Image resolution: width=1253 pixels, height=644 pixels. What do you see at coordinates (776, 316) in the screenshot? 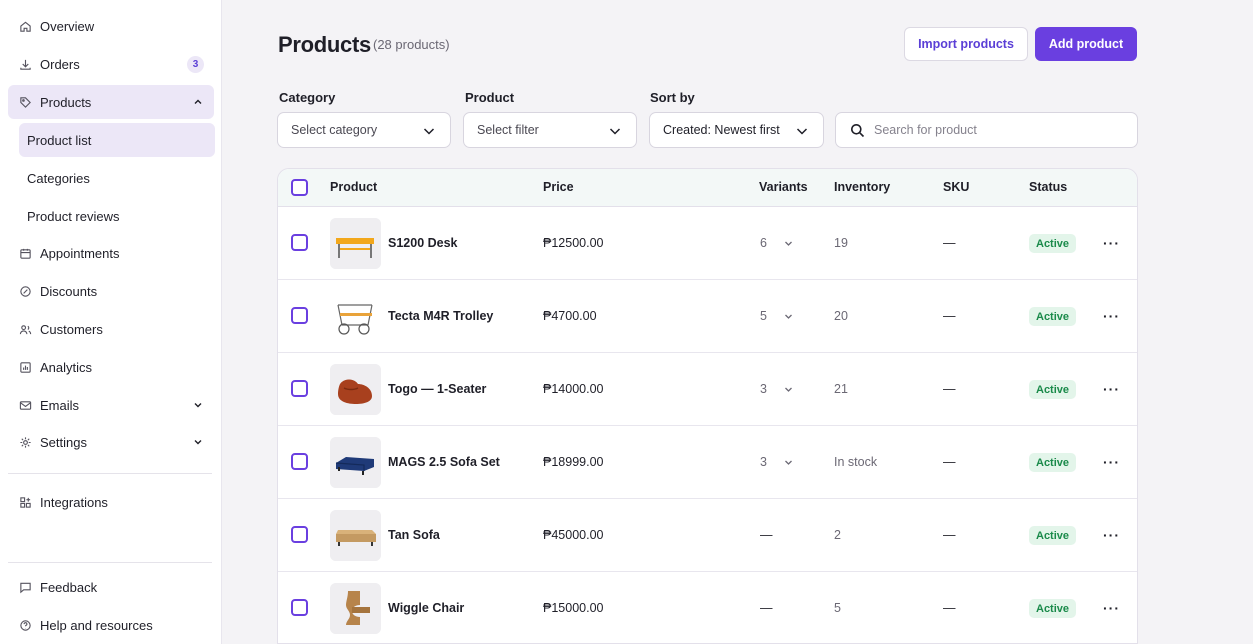
I see `variants-dropdown: 5` at bounding box center [776, 316].